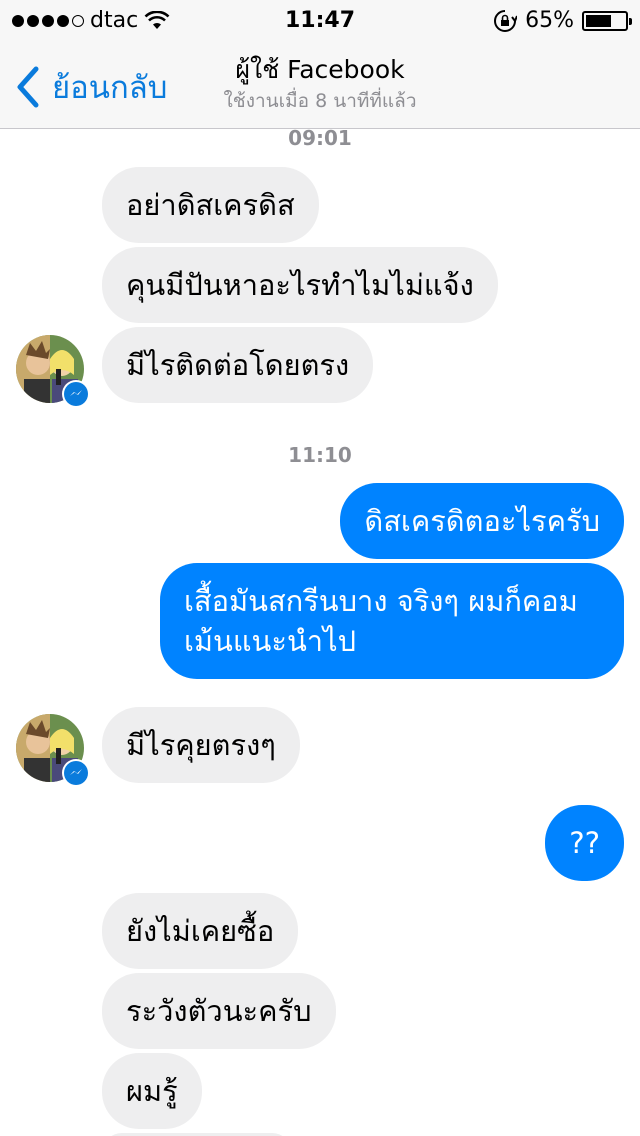 This screenshot has height=1136, width=640. I want to click on back-button: ย้อนกลับ, so click(90, 87).